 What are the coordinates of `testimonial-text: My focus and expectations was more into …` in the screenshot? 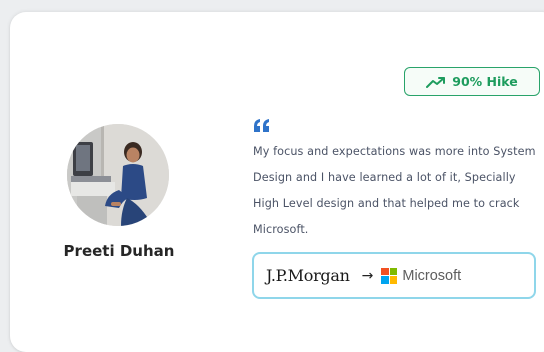 It's located at (394, 190).